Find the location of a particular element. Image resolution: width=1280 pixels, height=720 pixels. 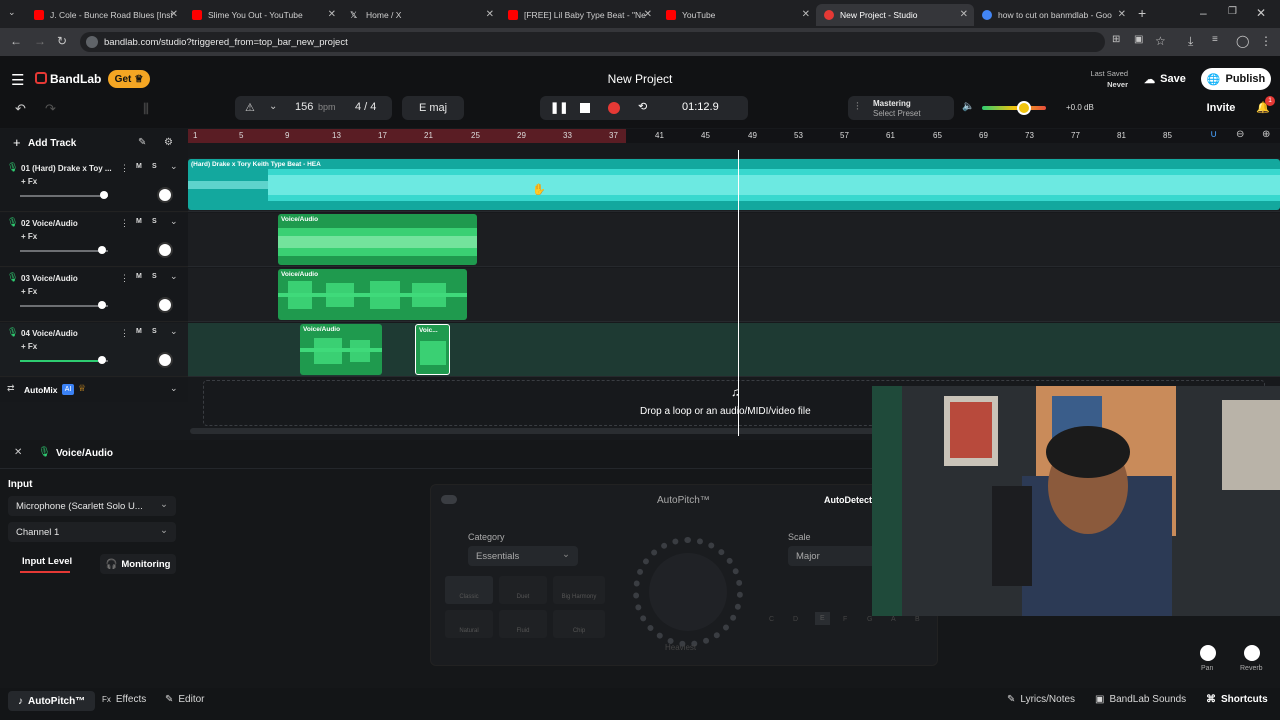

note-c: C is located at coordinates (771, 619).